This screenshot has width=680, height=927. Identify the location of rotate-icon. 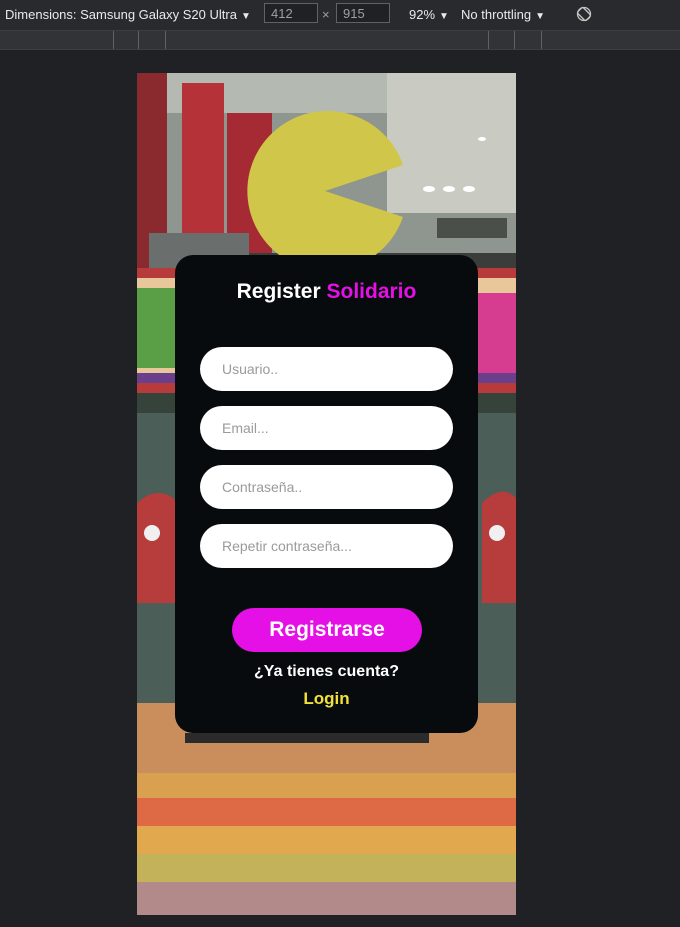
(584, 14).